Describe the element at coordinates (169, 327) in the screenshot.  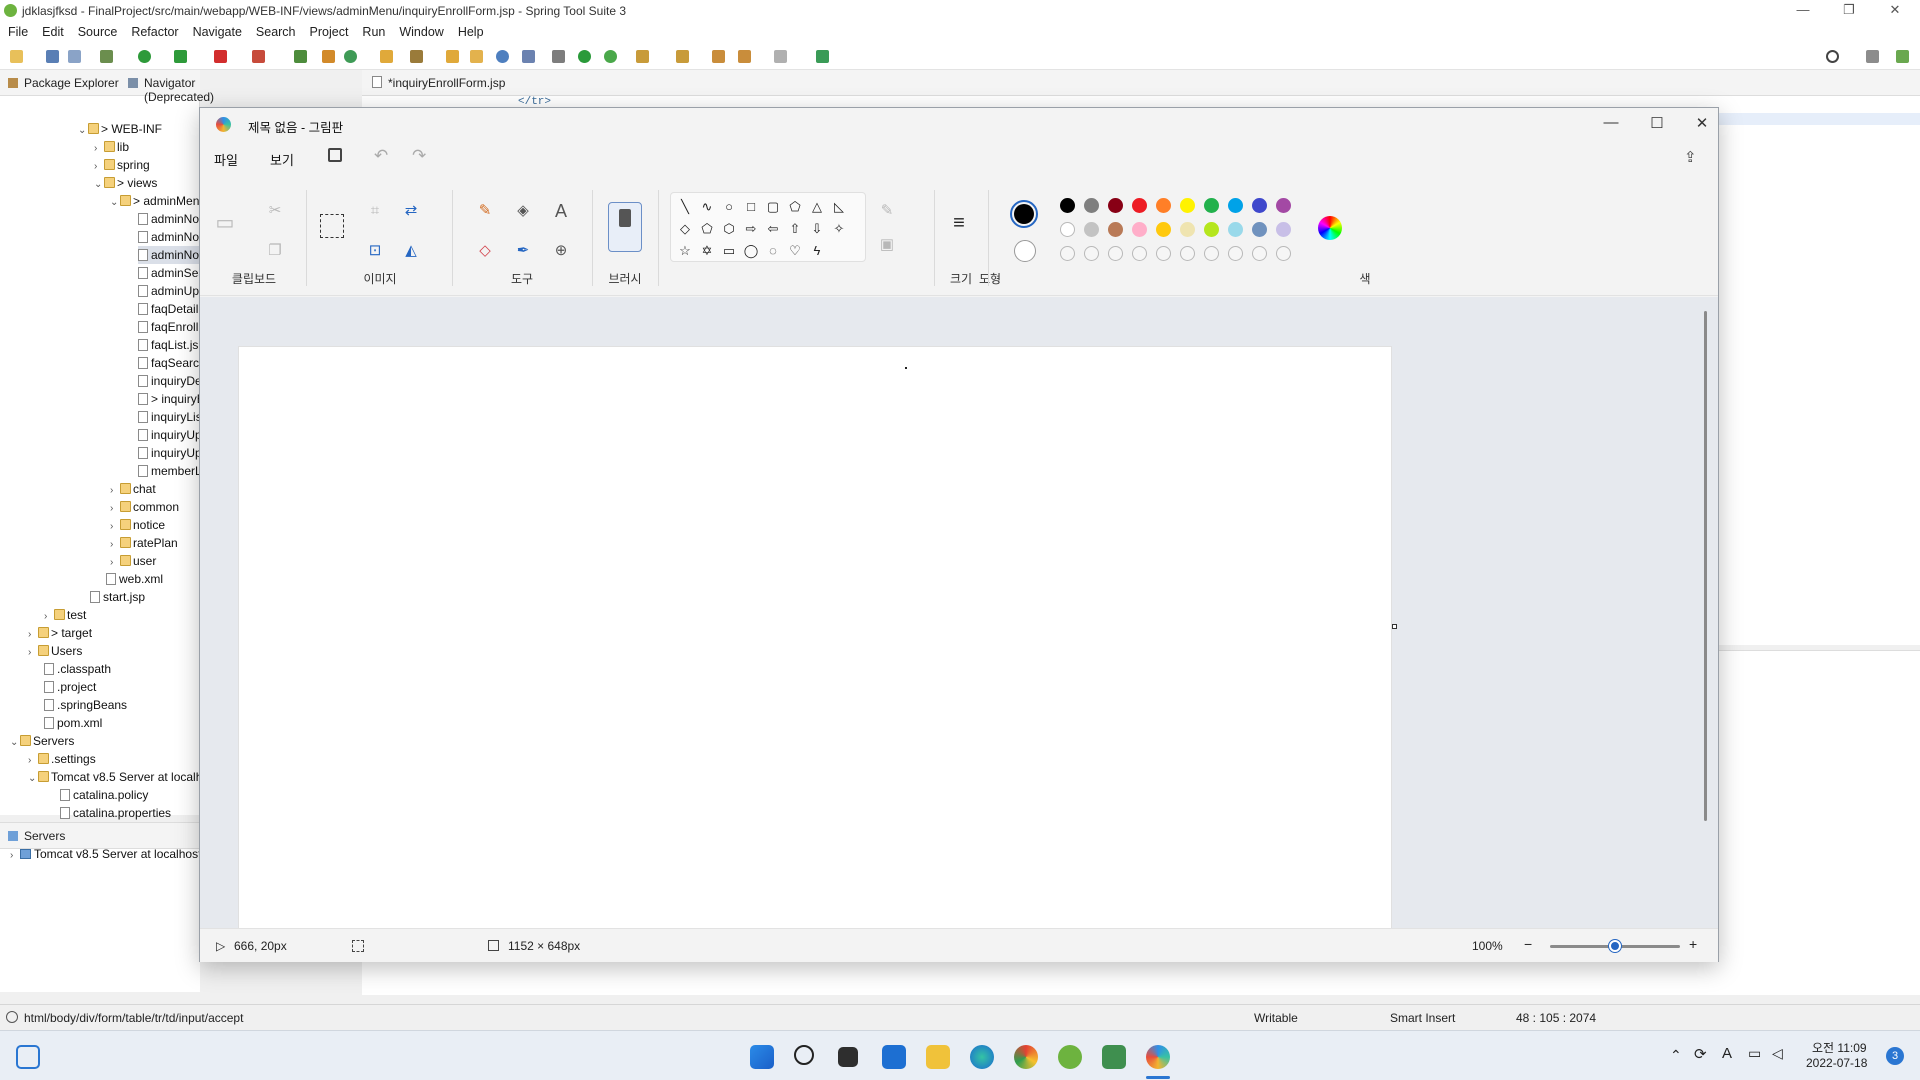
I see `tree-item: faqEnrollForm.jsp` at that location.